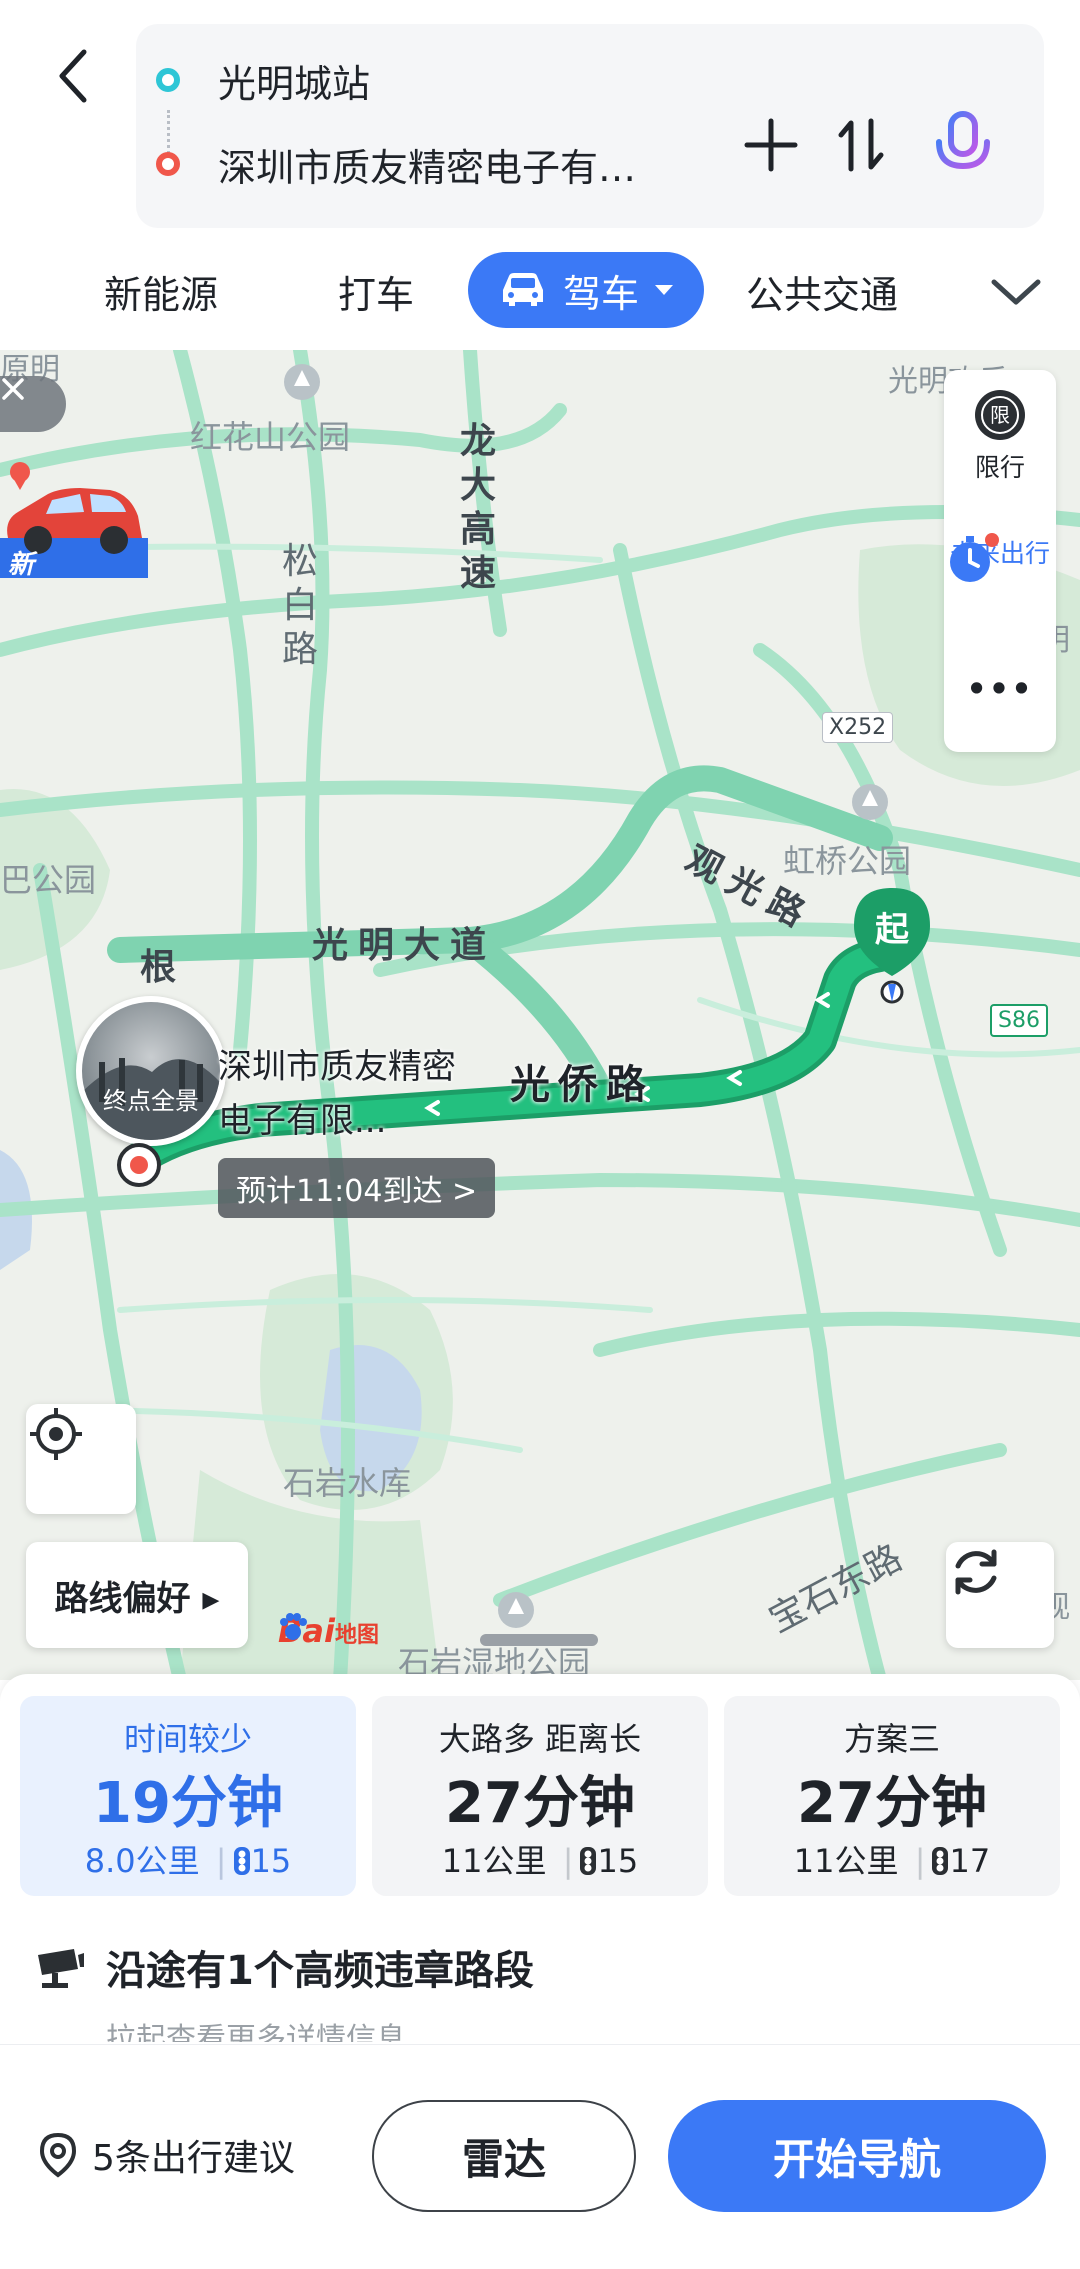 Image resolution: width=1080 pixels, height=2269 pixels. I want to click on route-option-meta: 8.0公里 | 15, so click(188, 1859).